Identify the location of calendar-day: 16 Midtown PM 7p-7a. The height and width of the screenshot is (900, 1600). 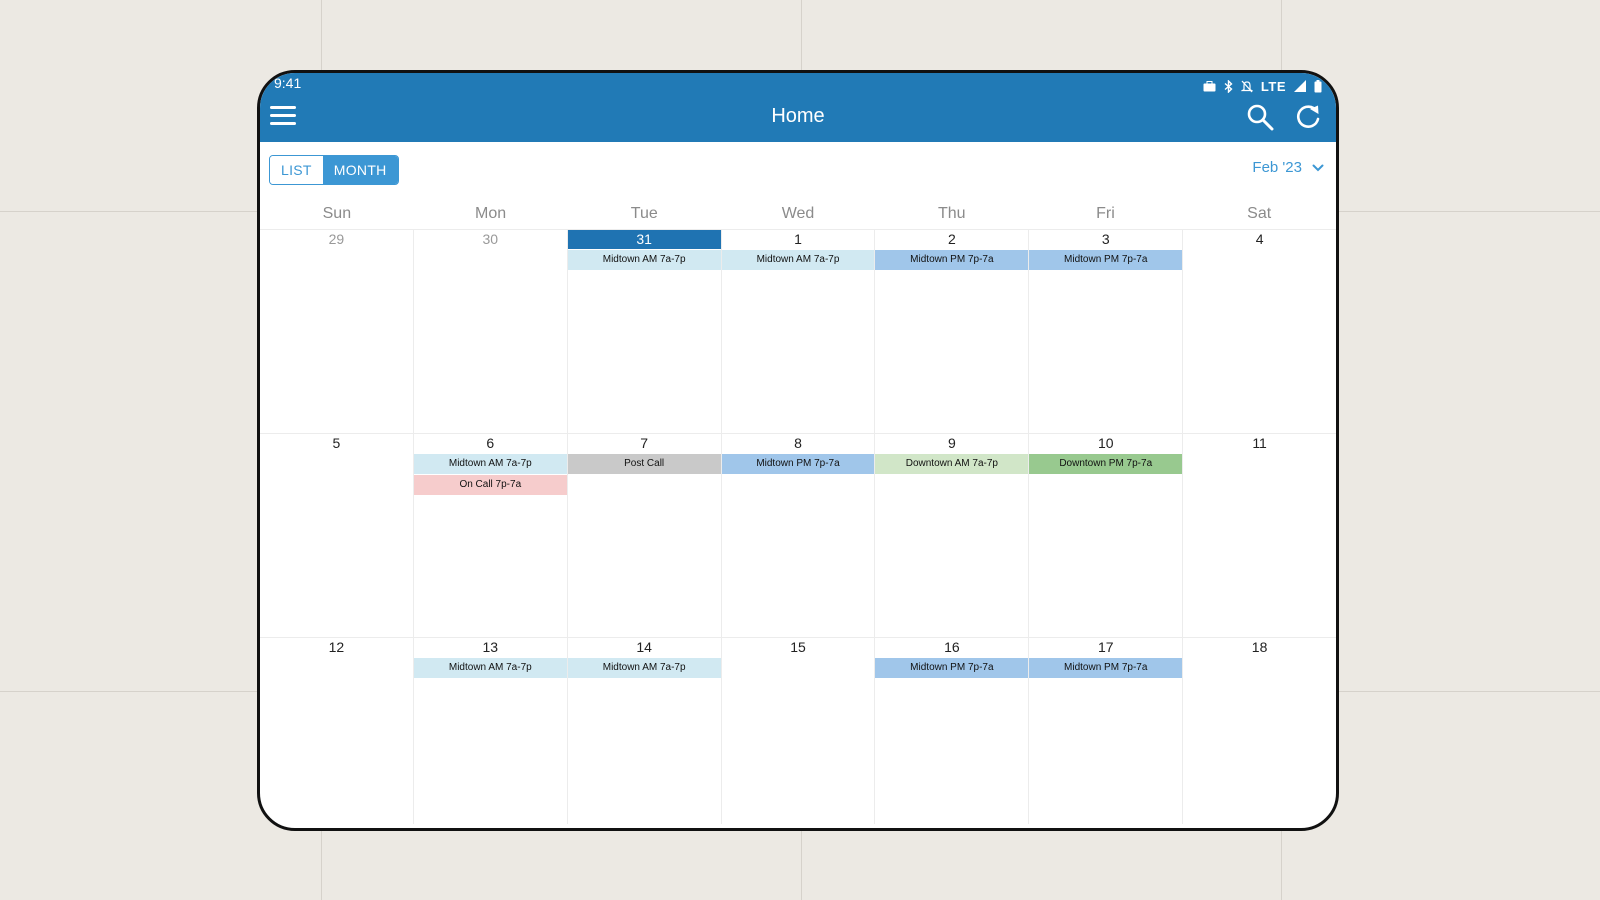
(952, 731).